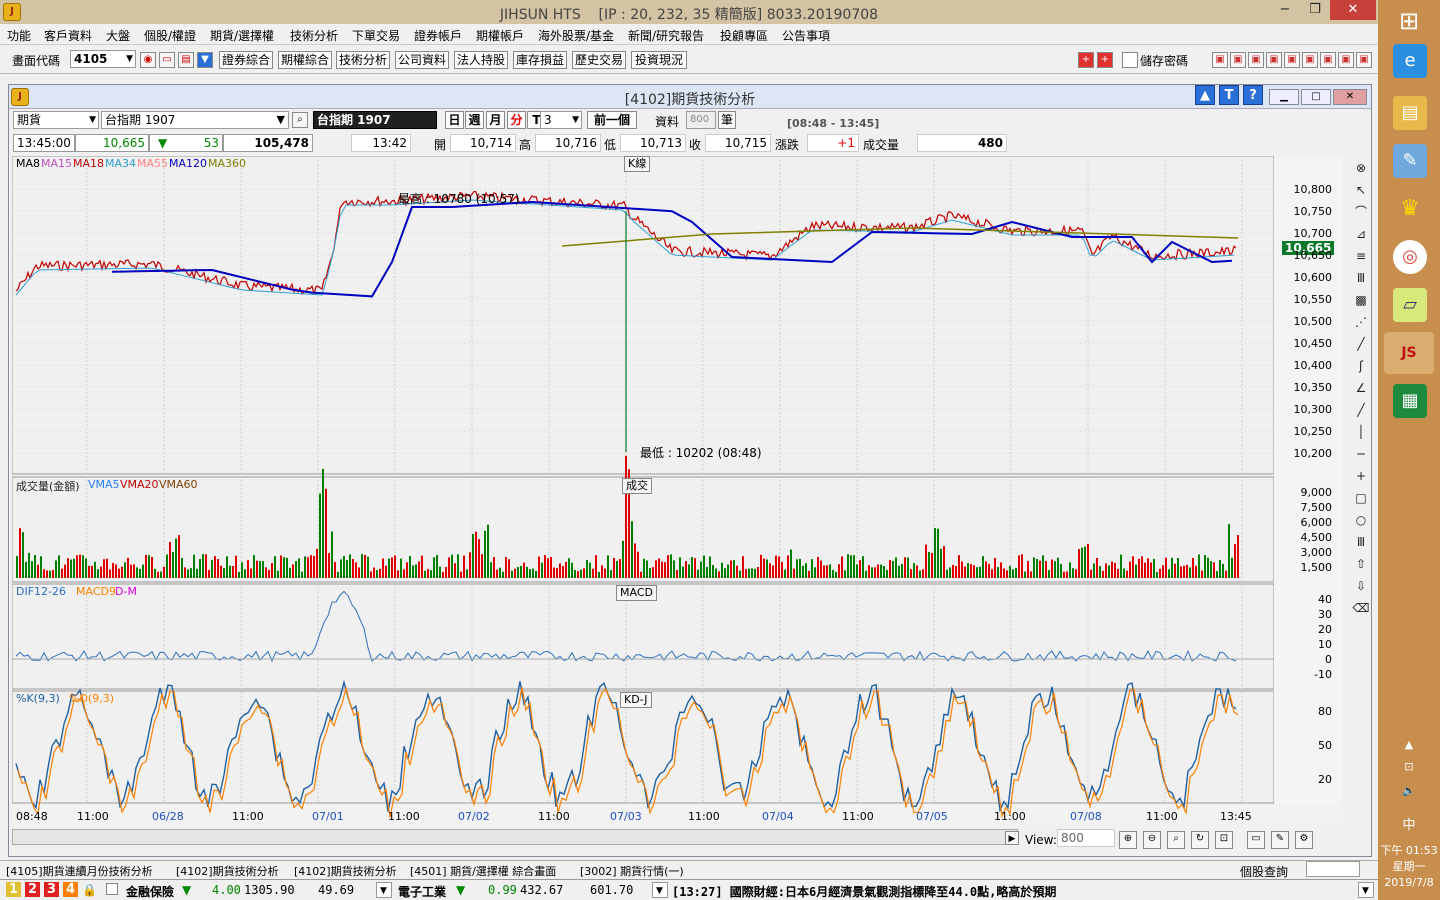 The image size is (1440, 900). Describe the element at coordinates (612, 120) in the screenshot. I see `prev-button: 前一個` at that location.